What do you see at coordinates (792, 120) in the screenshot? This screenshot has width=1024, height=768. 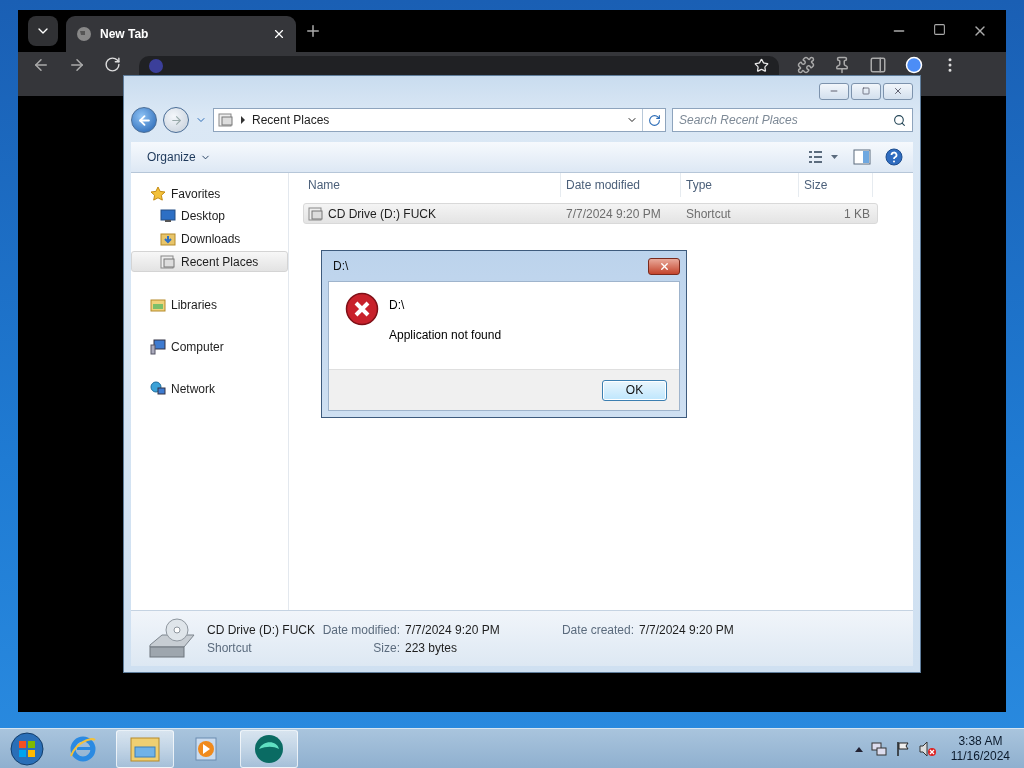 I see `search-field: Search Recent Places` at bounding box center [792, 120].